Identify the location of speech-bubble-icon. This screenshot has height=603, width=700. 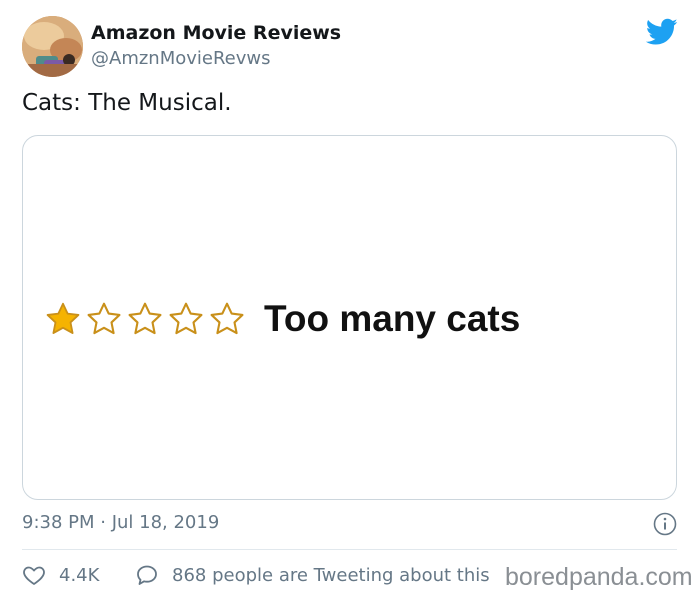
(147, 575).